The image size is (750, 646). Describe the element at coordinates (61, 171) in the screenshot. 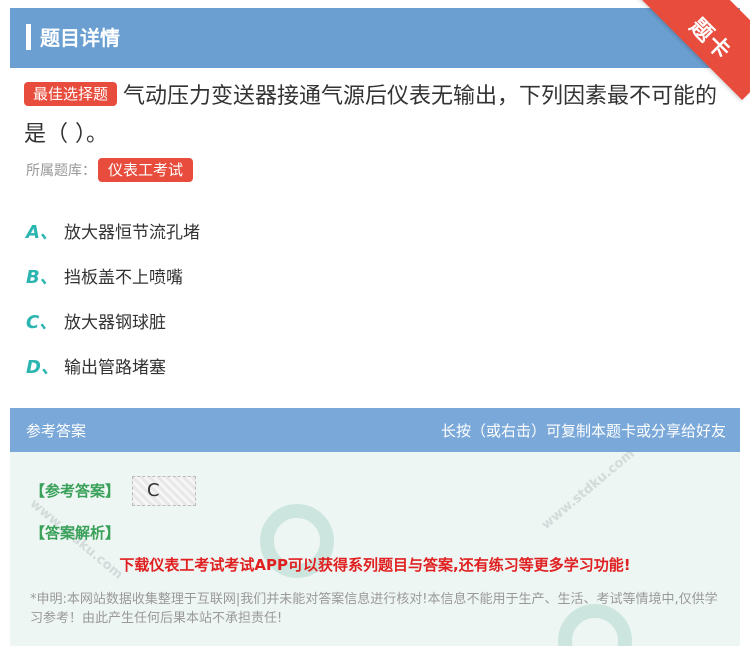

I see `bank-label: 所属题库：` at that location.